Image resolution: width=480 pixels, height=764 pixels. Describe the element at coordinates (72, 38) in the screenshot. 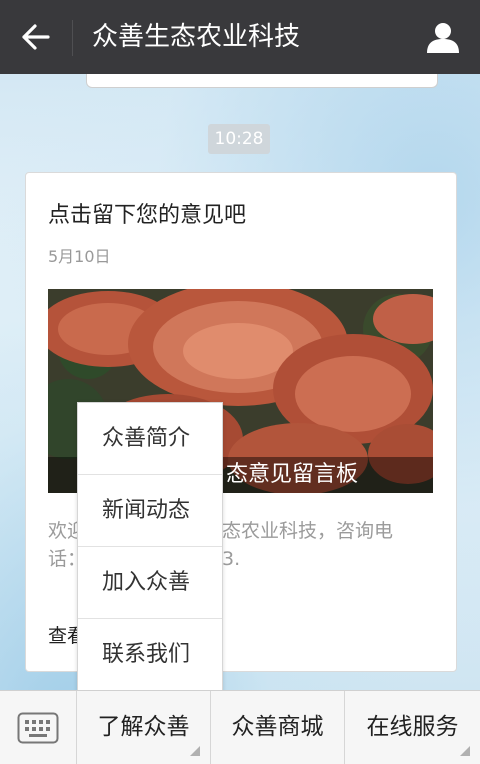

I see `header-divider` at that location.